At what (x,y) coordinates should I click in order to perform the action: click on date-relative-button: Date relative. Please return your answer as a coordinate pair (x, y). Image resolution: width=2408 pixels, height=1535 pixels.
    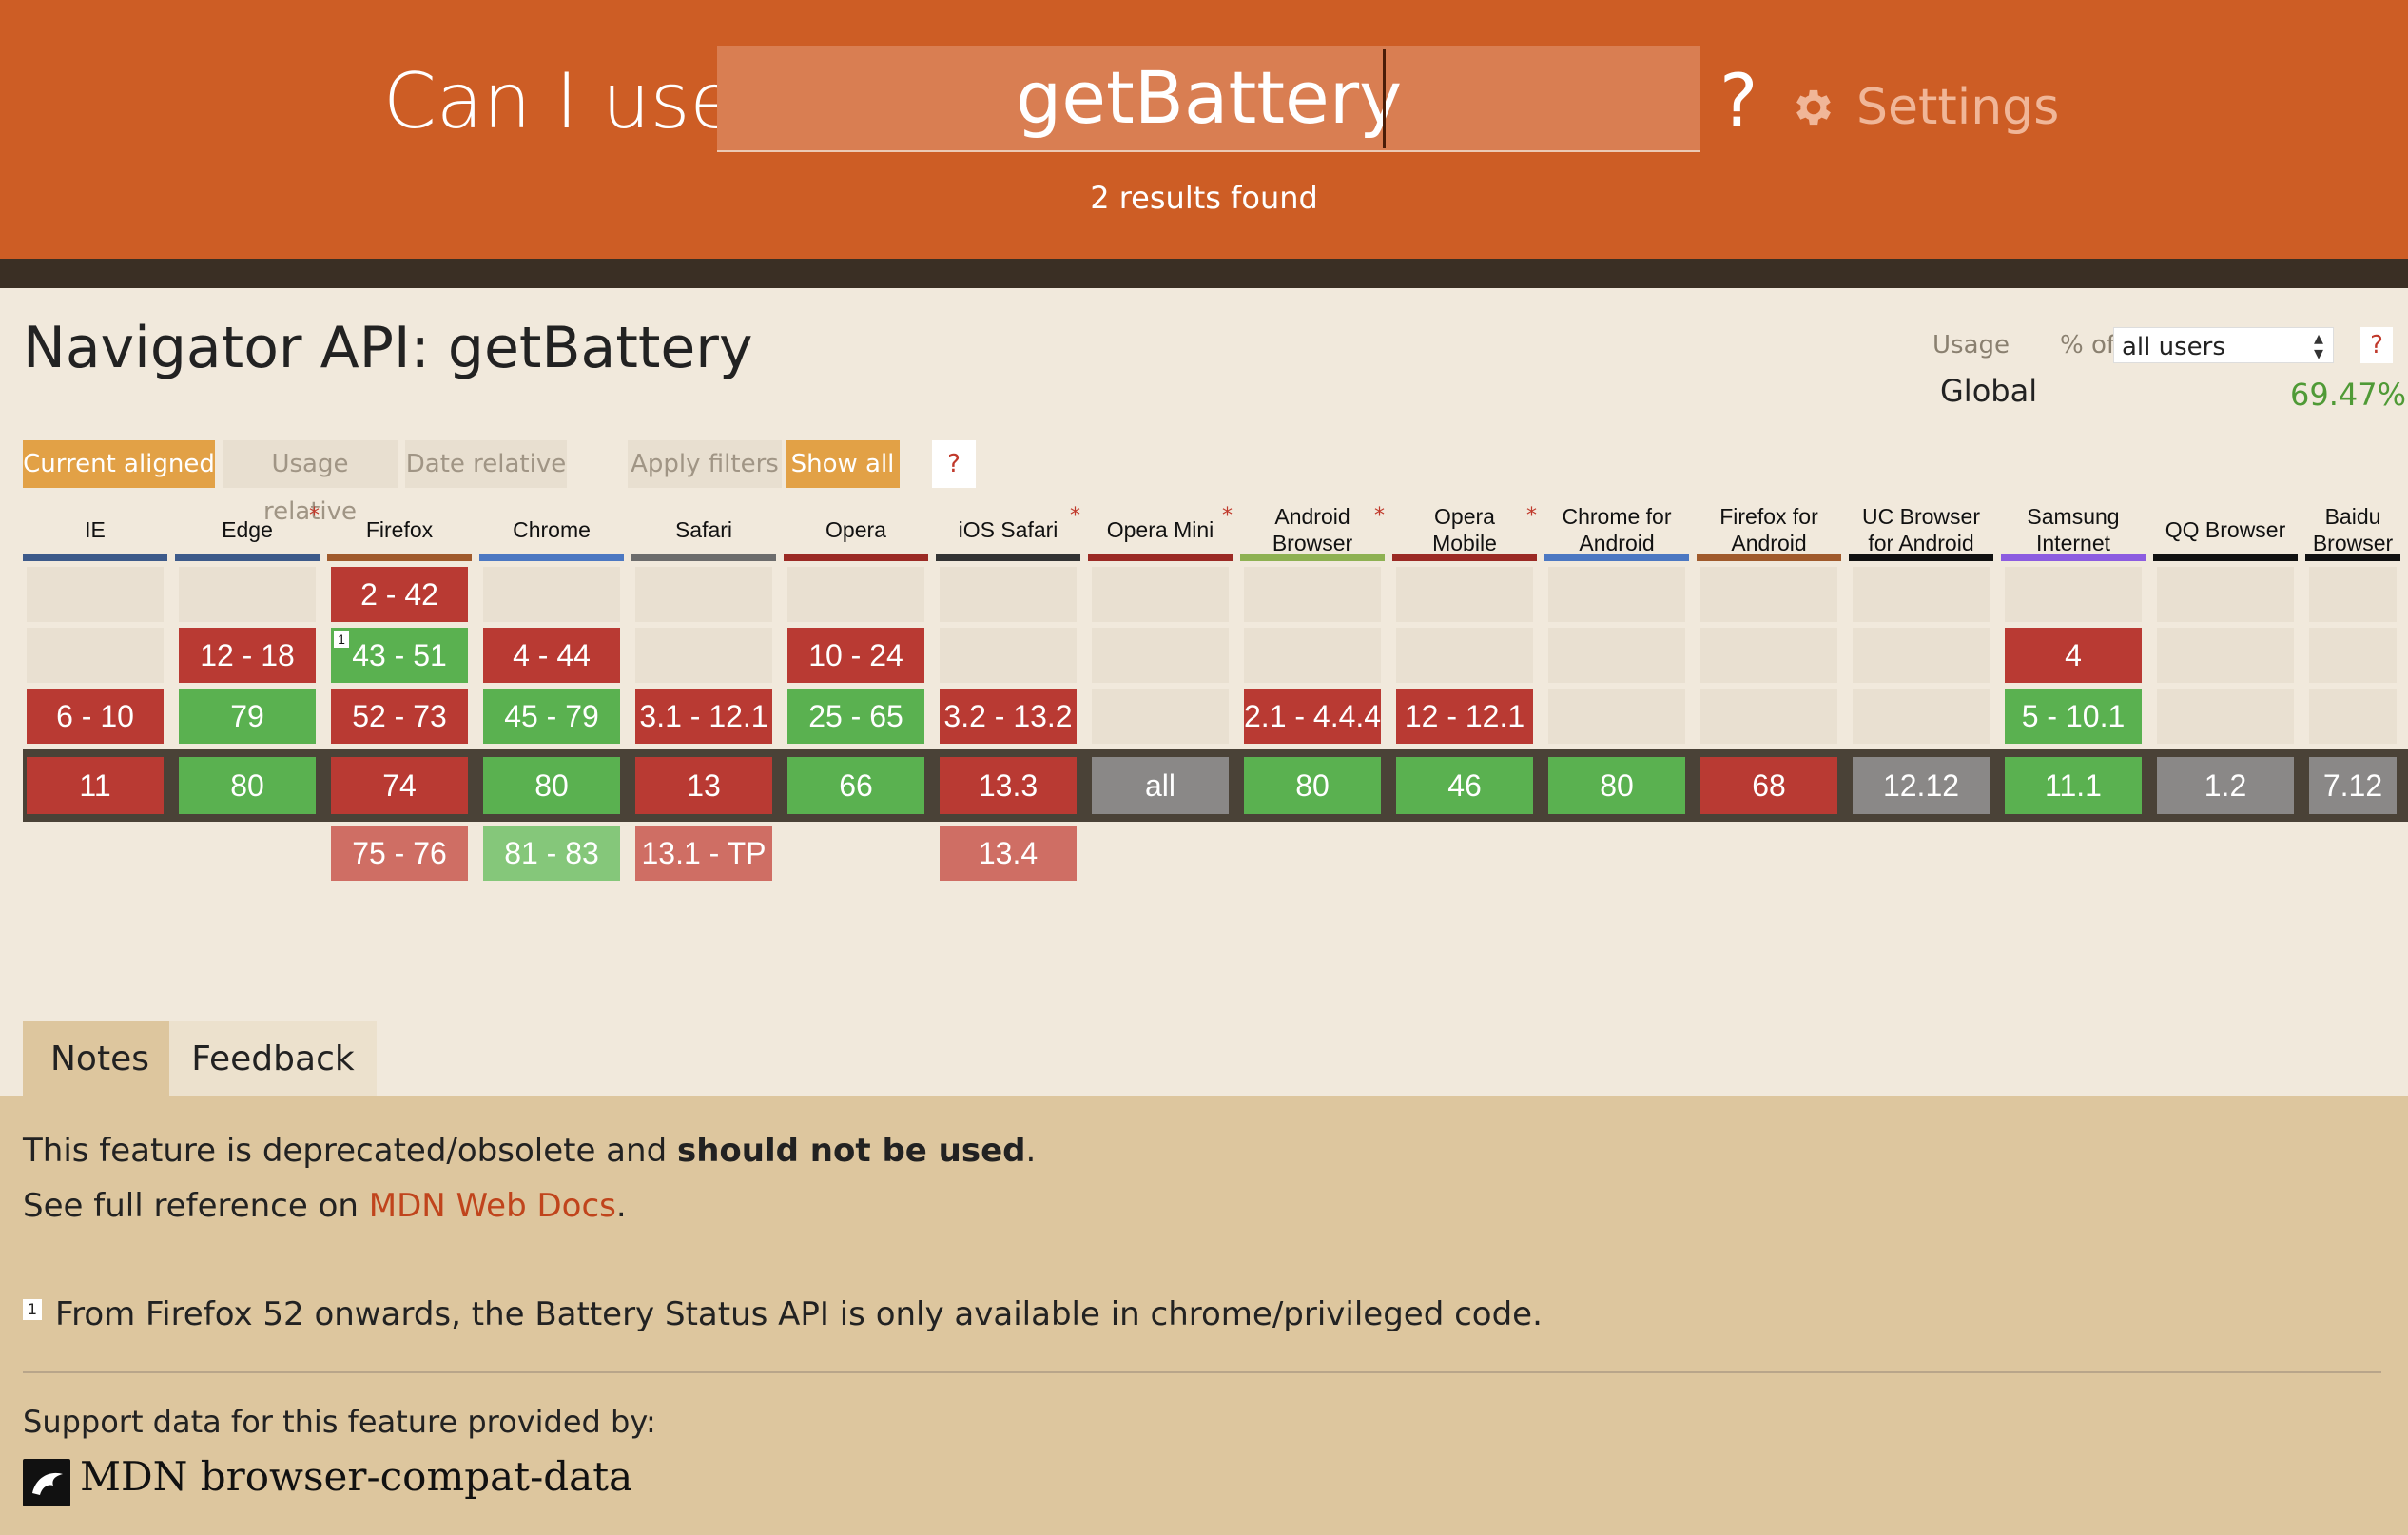
    Looking at the image, I should click on (486, 464).